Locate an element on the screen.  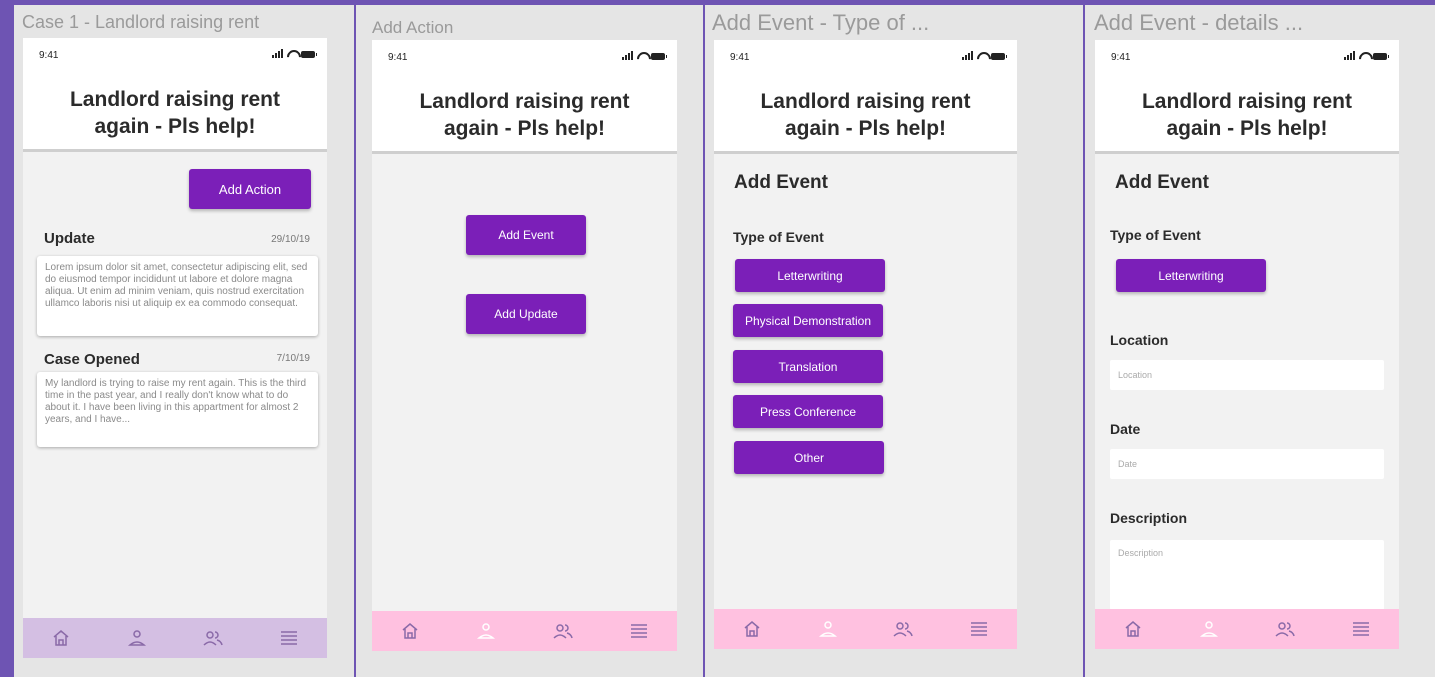
event-type-translation: Translation is located at coordinates (808, 366).